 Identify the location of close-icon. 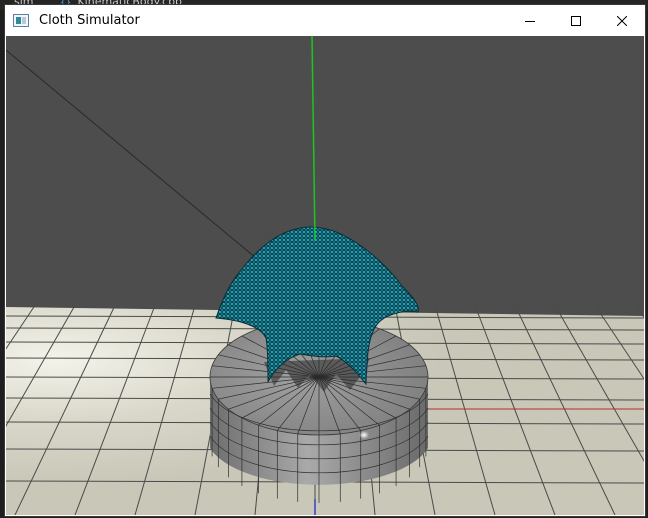
(622, 20).